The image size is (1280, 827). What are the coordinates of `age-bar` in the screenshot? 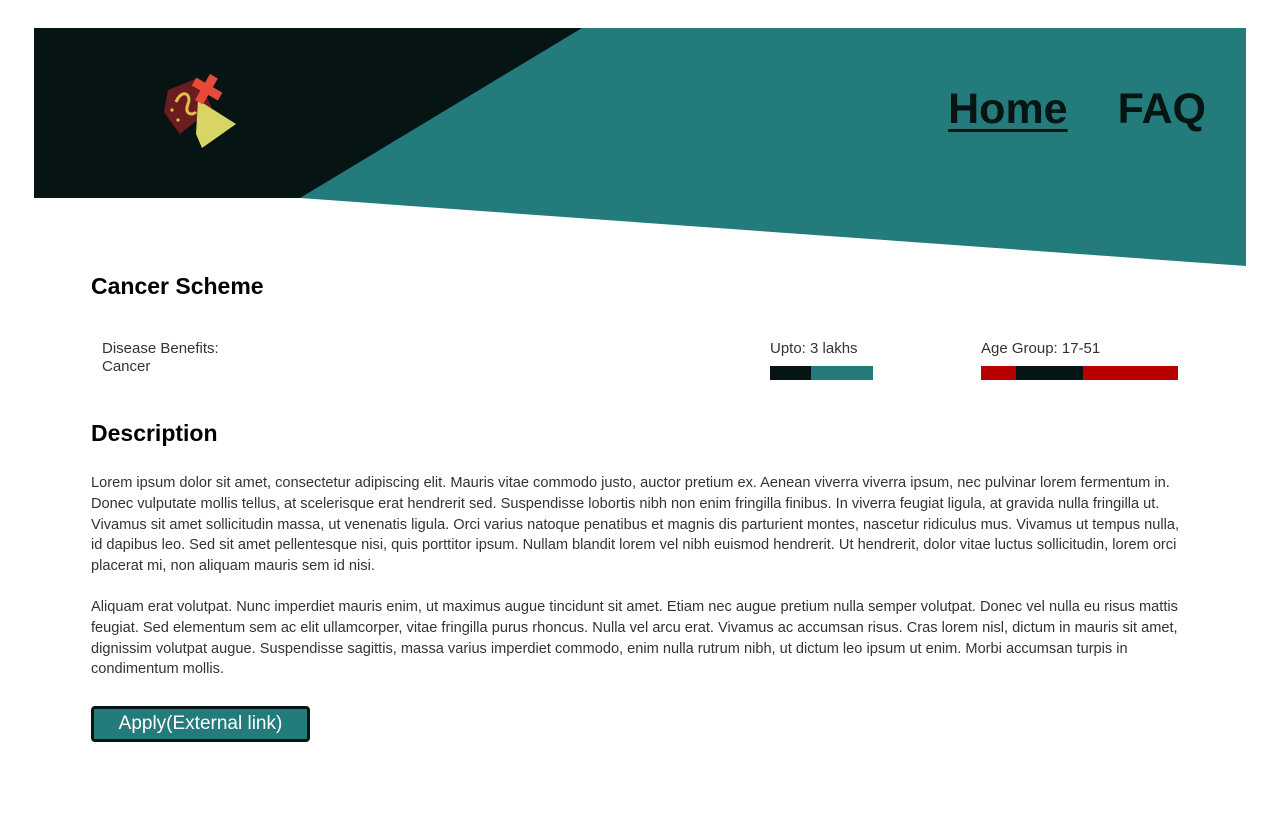 It's located at (1079, 373).